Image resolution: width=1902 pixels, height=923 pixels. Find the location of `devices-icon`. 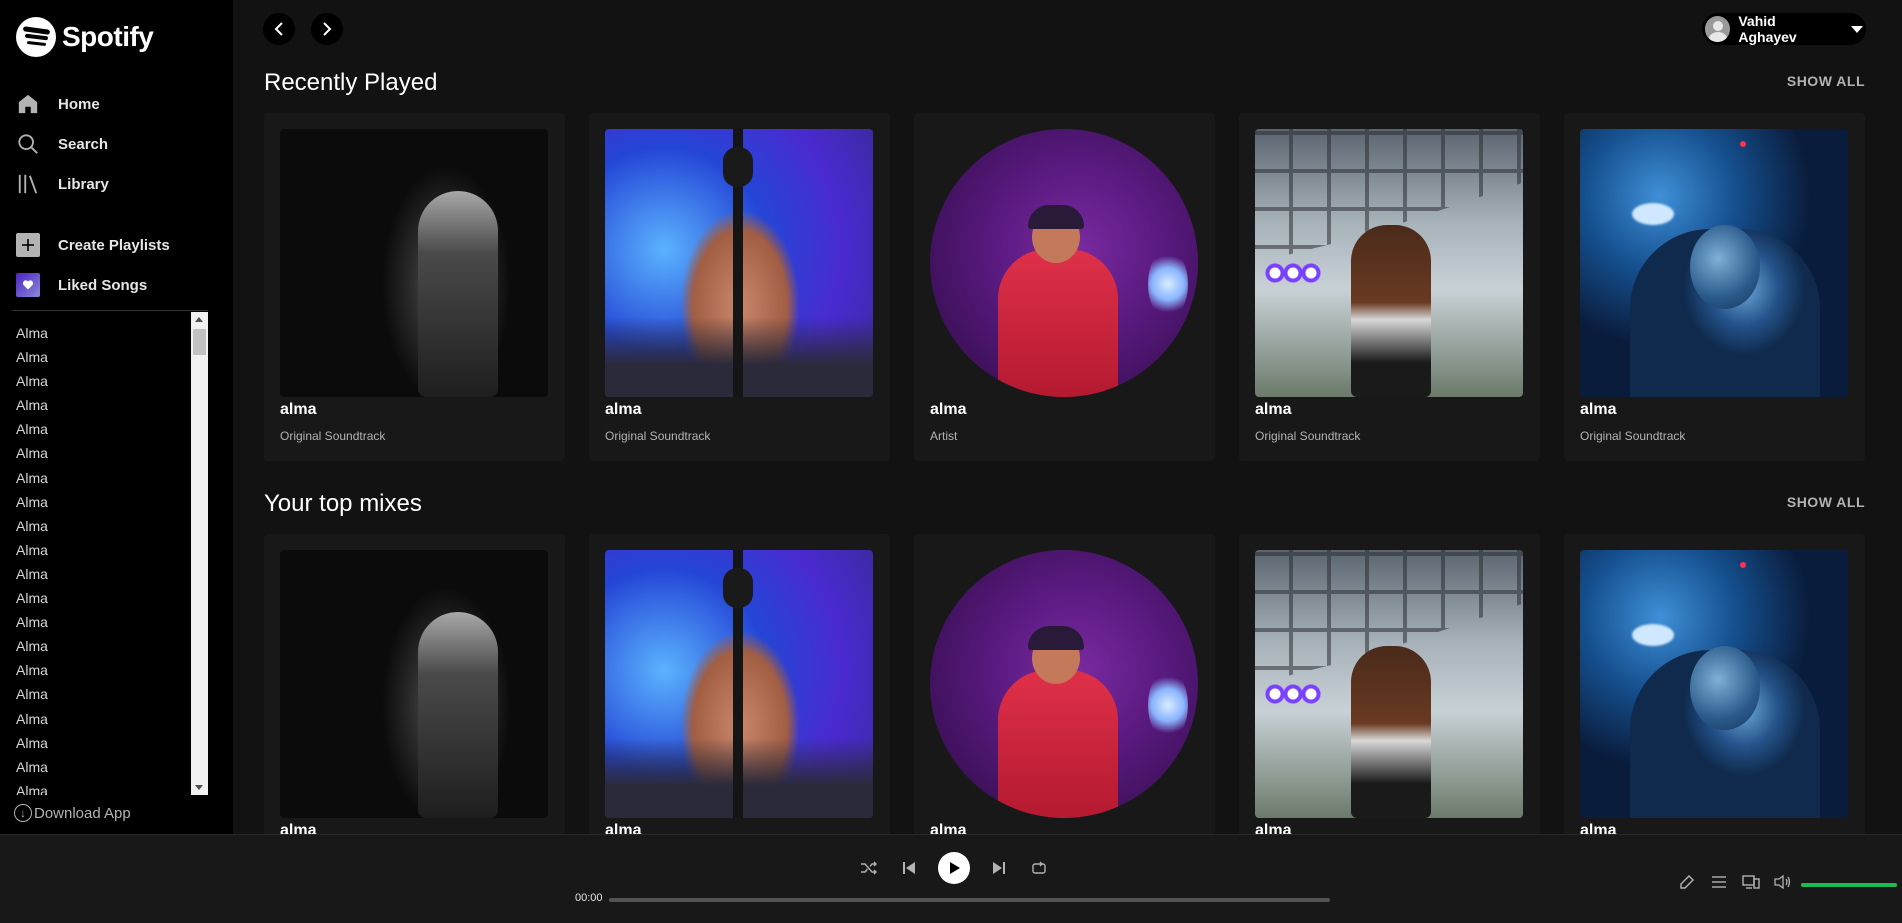

devices-icon is located at coordinates (1751, 882).